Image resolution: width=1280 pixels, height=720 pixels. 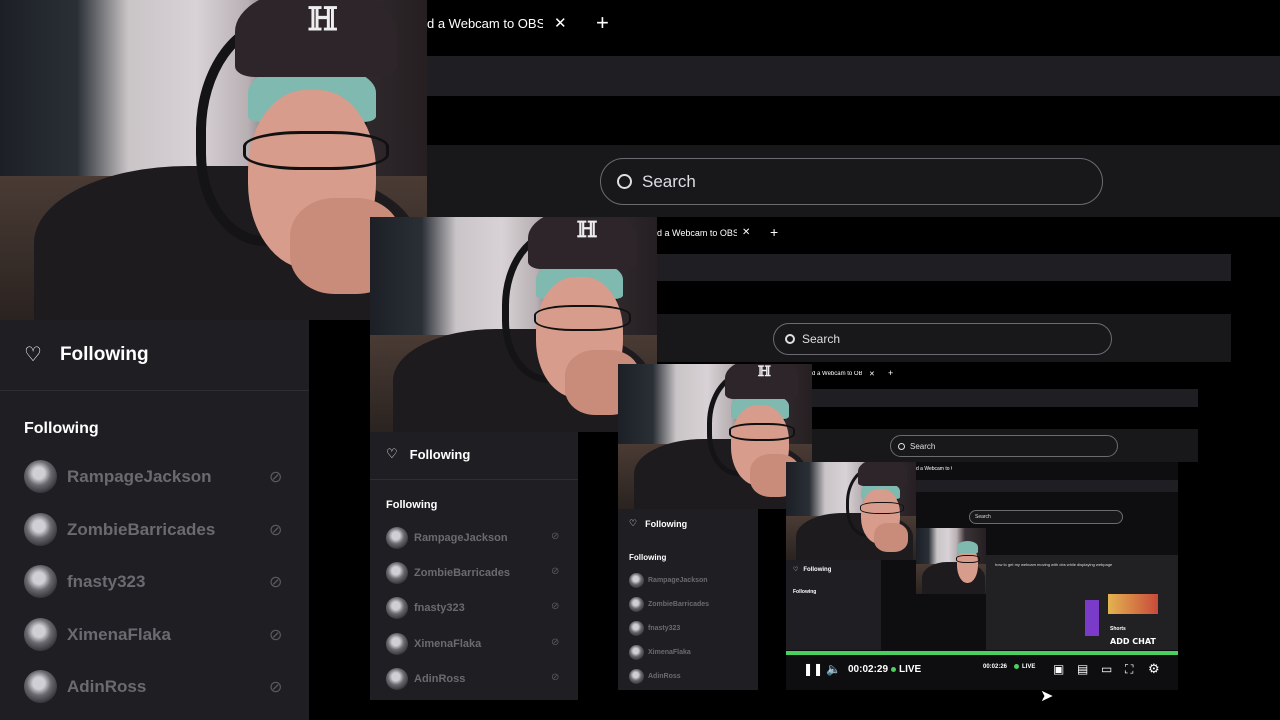 I want to click on live-badge: LIVE, so click(x=906, y=669).